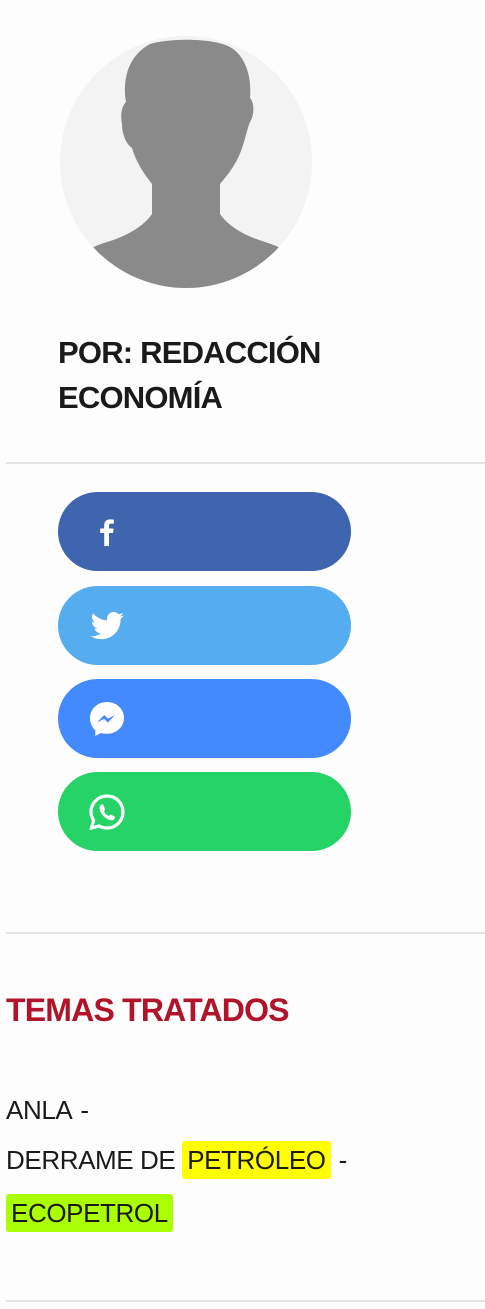 The image size is (485, 1309). What do you see at coordinates (223, 375) in the screenshot?
I see `author-name: POR: REDACCIÓN ECONOMÍA` at bounding box center [223, 375].